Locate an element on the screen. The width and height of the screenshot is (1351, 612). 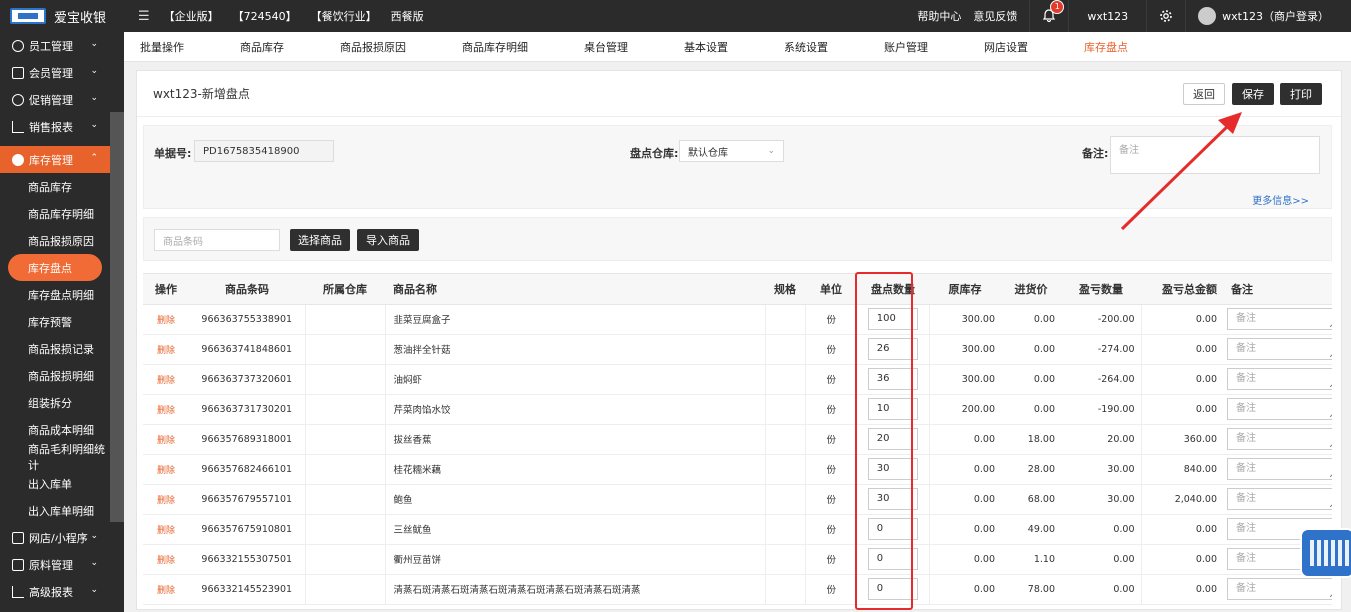
sidebar-item-member: 会员管理 ⌄ is located at coordinates (55, 72).